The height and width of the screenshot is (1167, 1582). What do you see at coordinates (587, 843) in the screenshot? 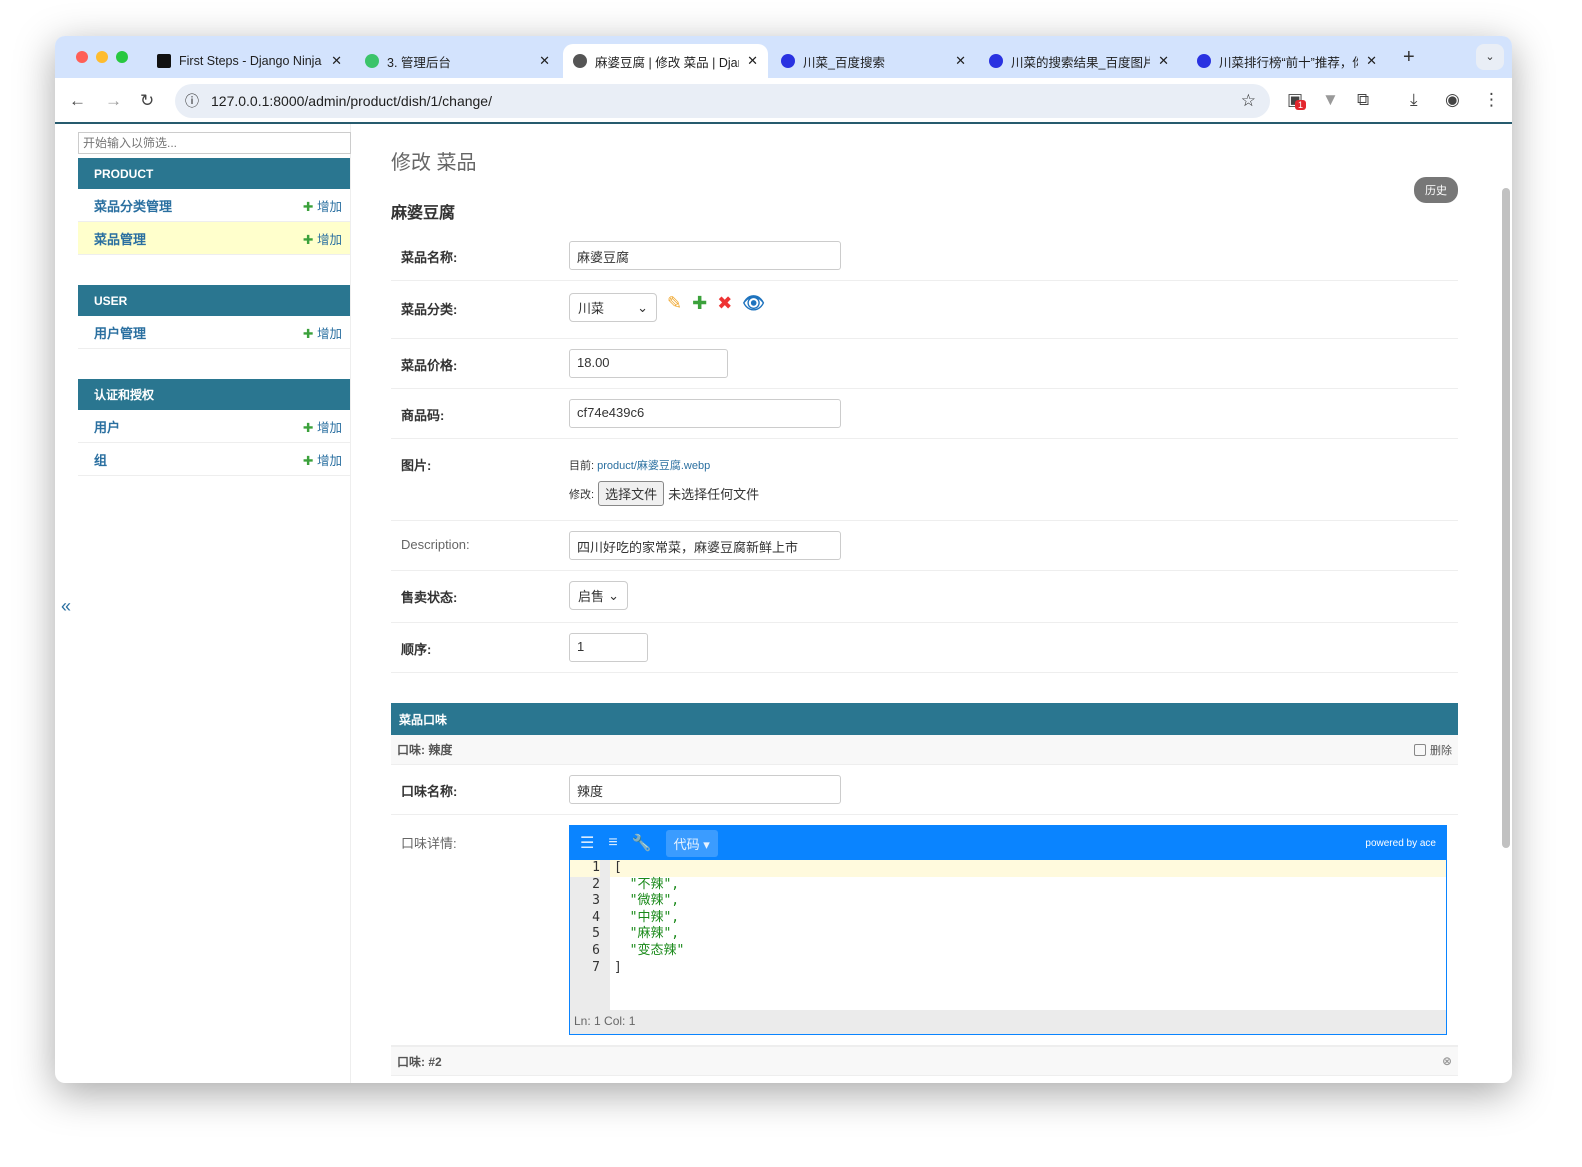
I see `indent-icon: ☰` at bounding box center [587, 843].